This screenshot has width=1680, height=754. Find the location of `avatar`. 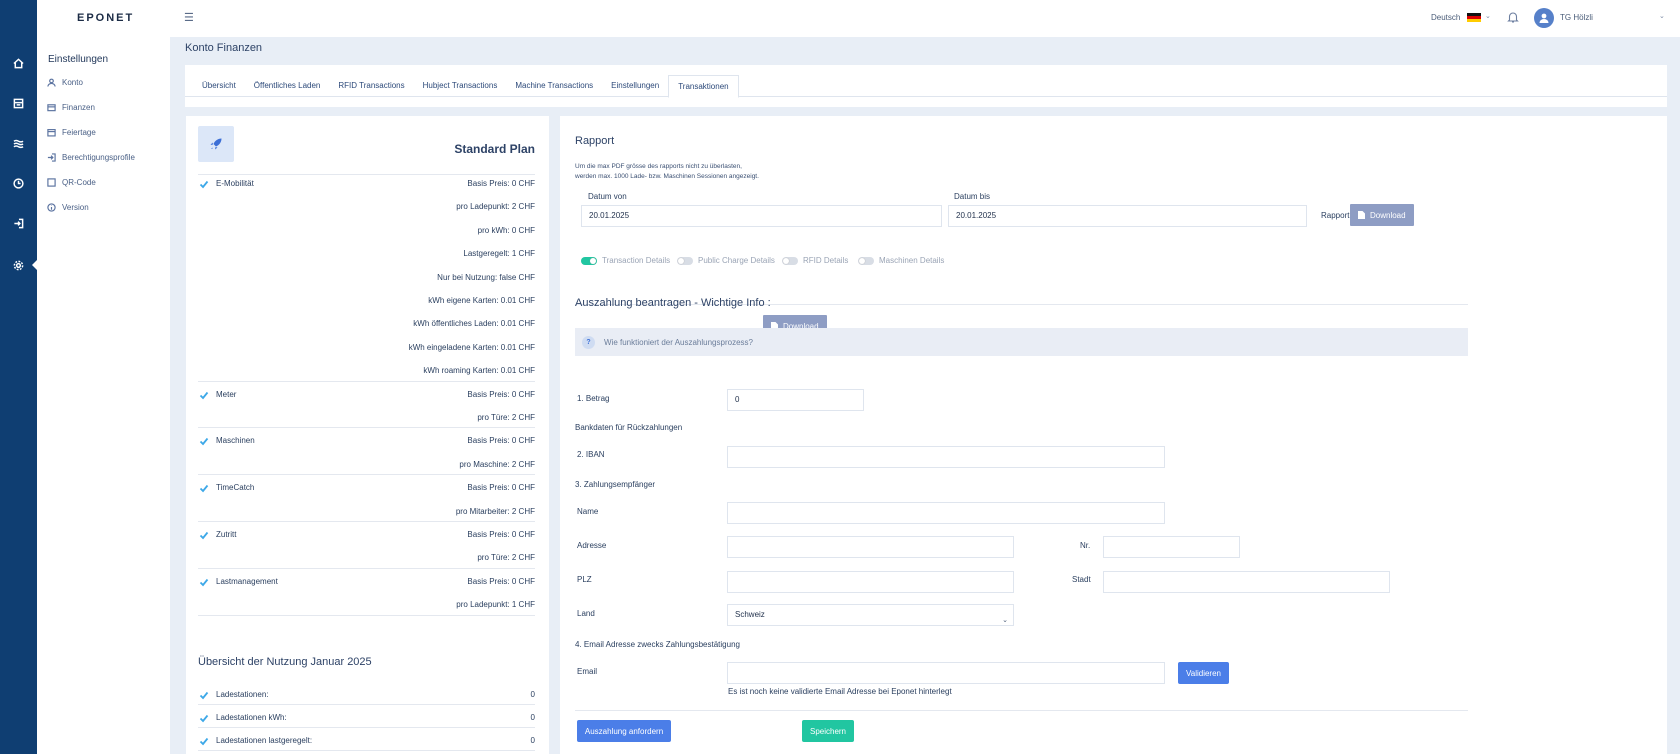

avatar is located at coordinates (1544, 18).